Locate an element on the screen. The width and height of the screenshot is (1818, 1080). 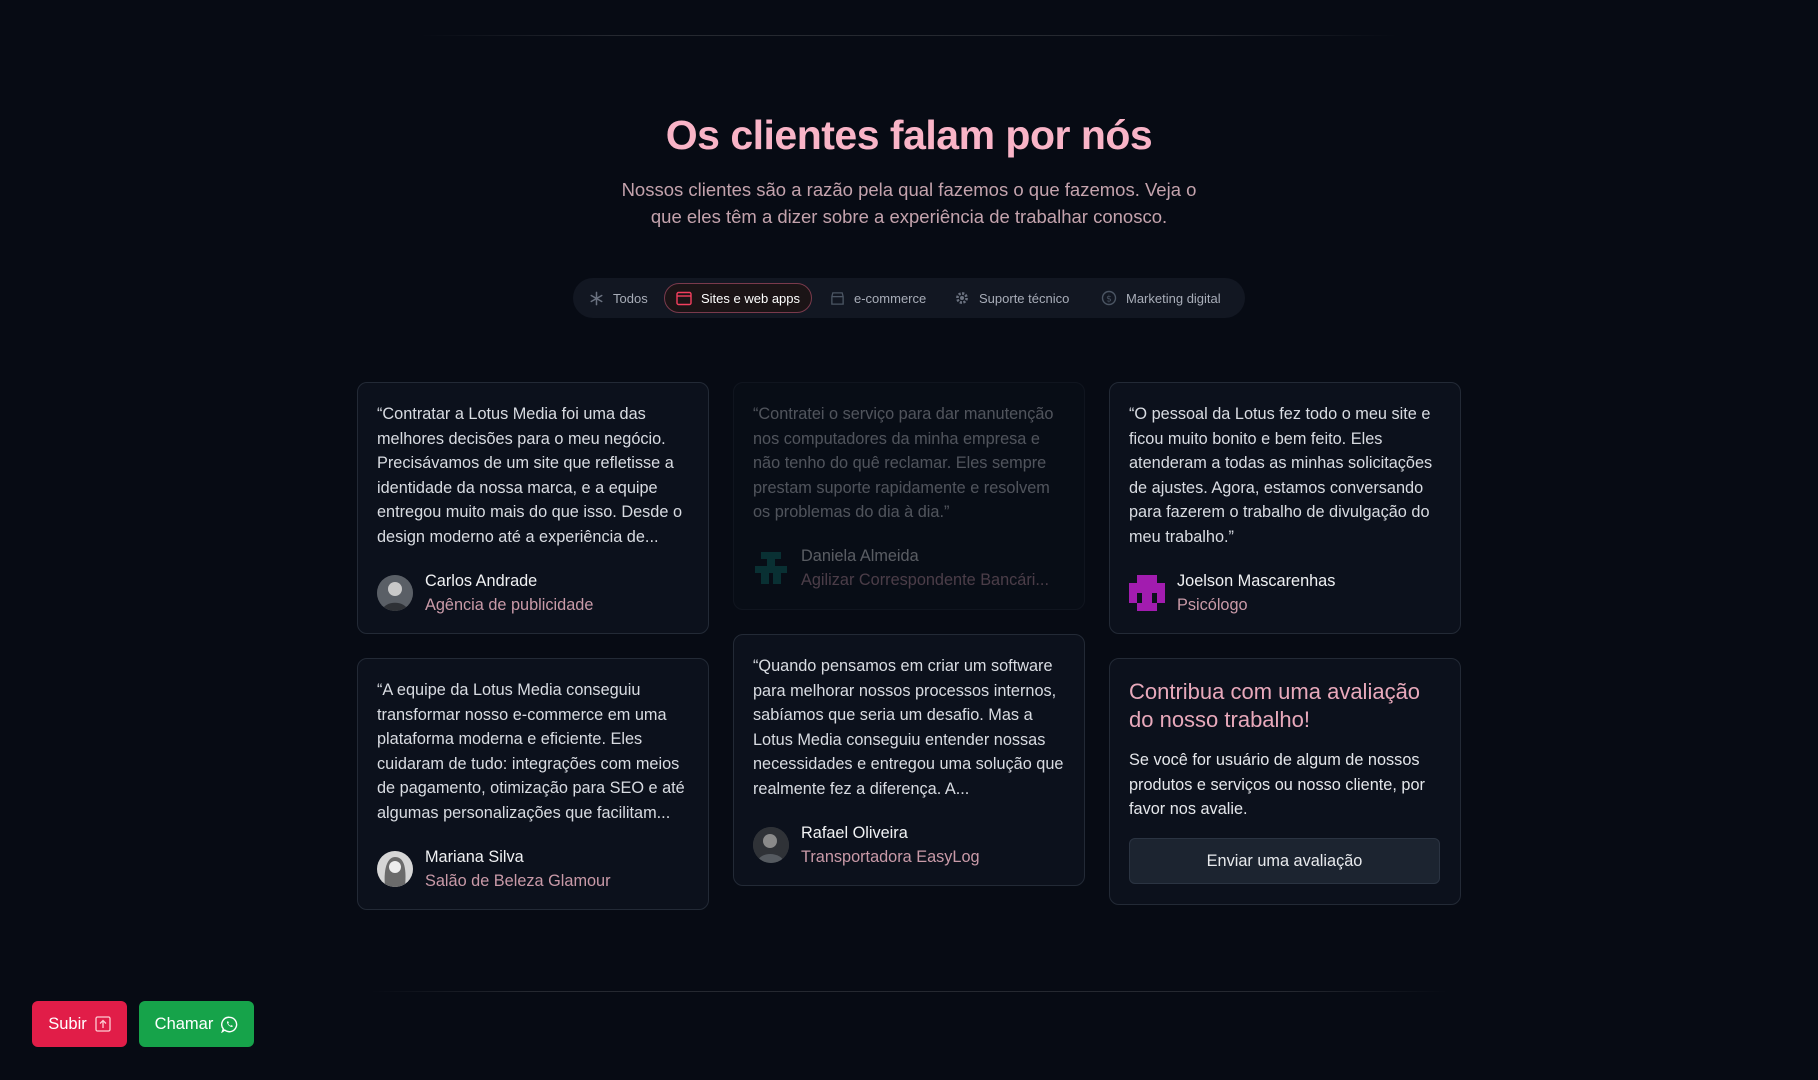
author-name: Joelson Mascarenhas is located at coordinates (1256, 581).